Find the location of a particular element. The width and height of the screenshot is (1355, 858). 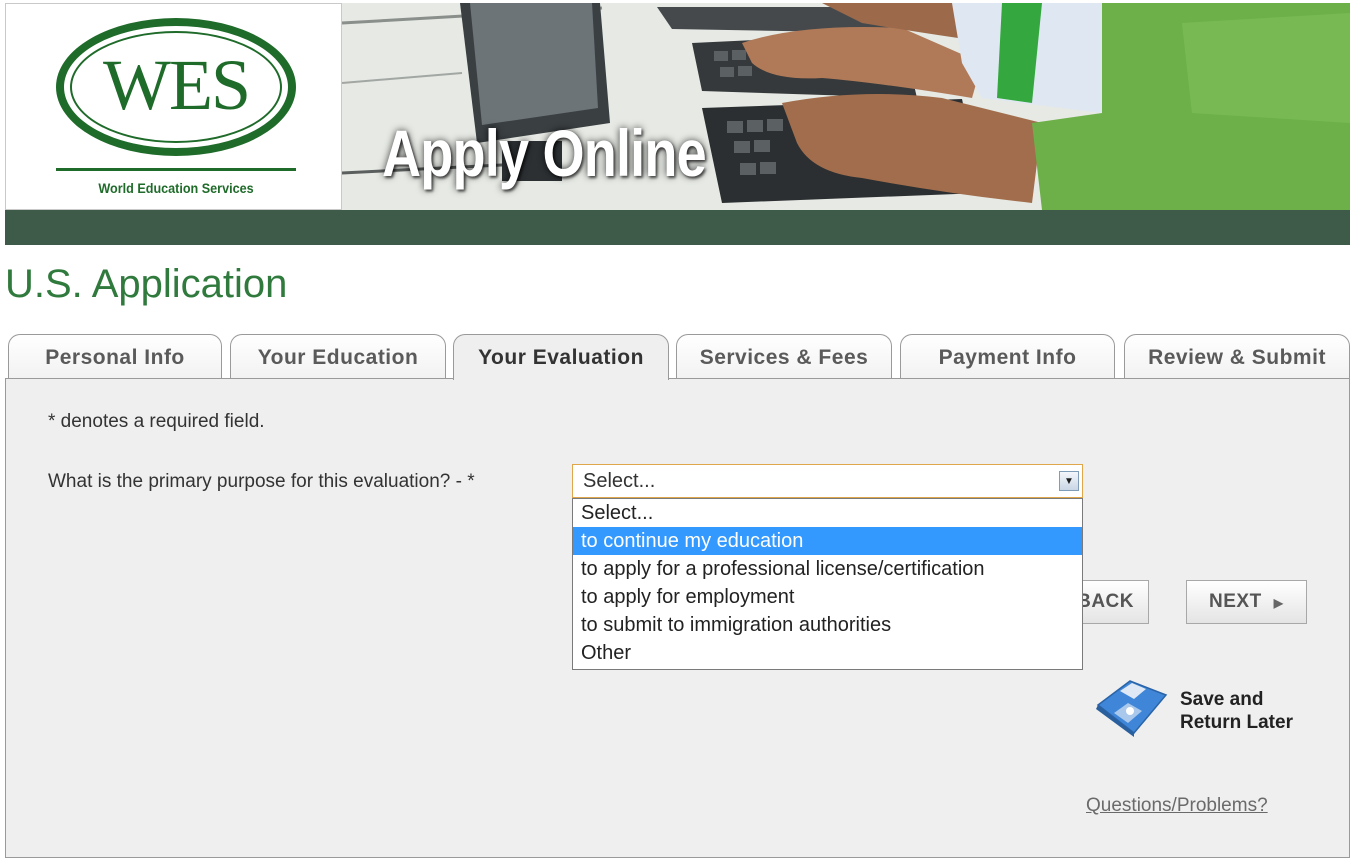

wes-logo: WES World Education Services is located at coordinates (173, 106).